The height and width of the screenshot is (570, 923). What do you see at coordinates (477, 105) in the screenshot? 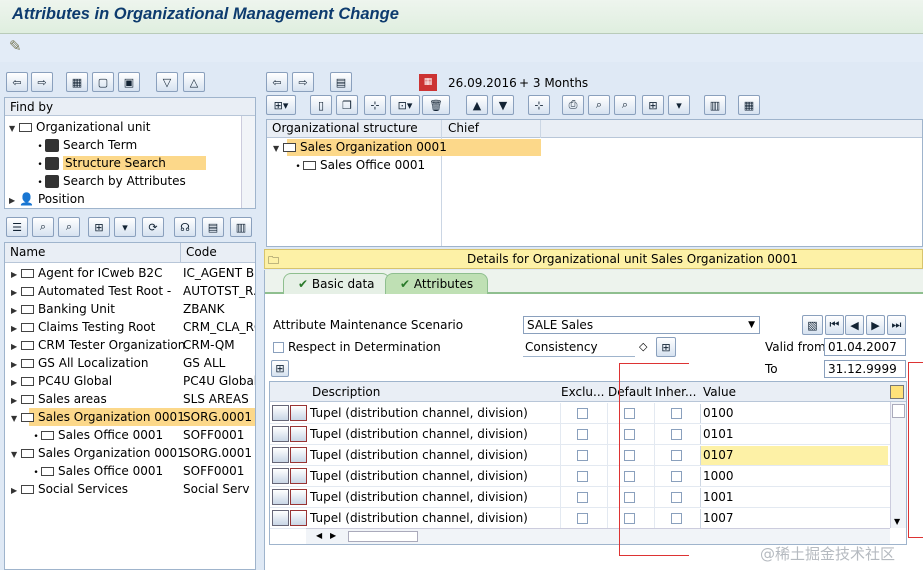
I see `move-up-icon: ▲` at bounding box center [477, 105].